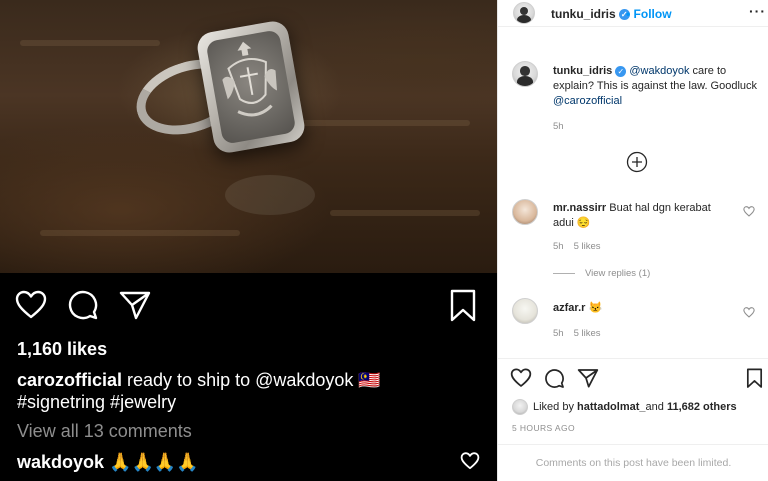  I want to click on comments-limited-notice: Comments on this post have been limited., so click(633, 462).